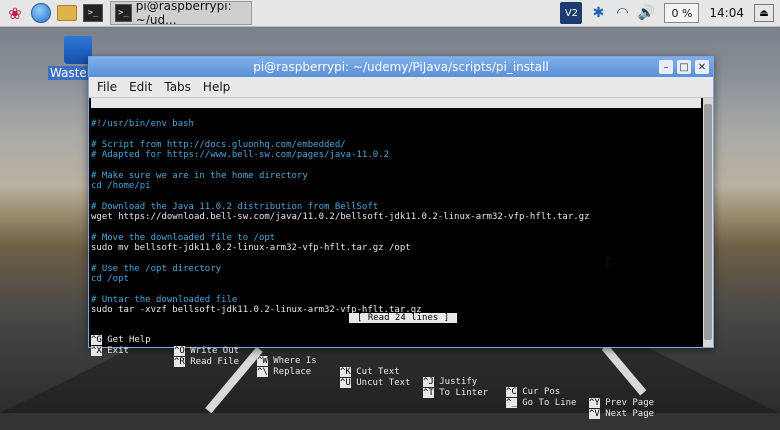 The image size is (780, 430). I want to click on shortcut-key: ^O, so click(179, 350).